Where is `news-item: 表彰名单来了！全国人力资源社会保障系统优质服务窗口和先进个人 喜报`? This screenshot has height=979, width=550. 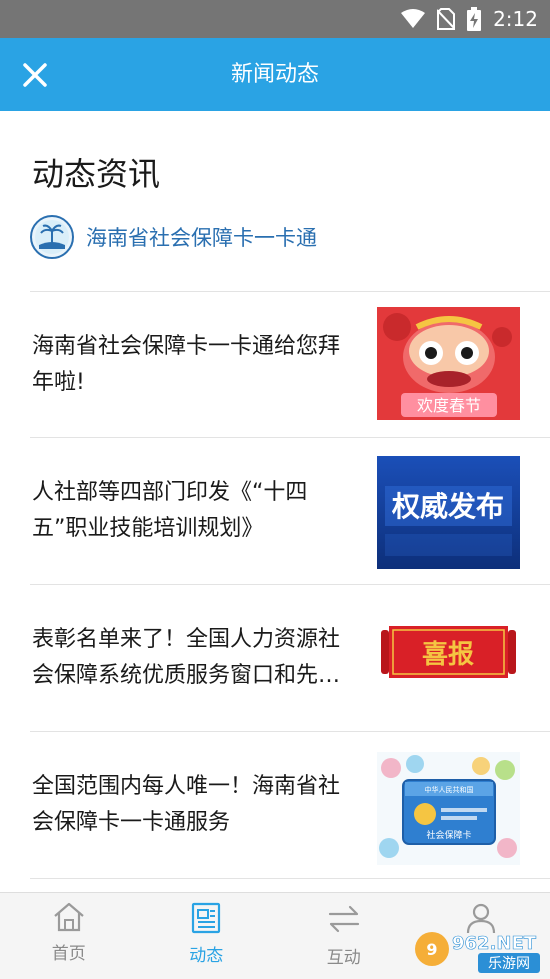
news-item: 表彰名单来了！全国人力资源社会保障系统优质服务窗口和先进个人 喜报 is located at coordinates (275, 657).